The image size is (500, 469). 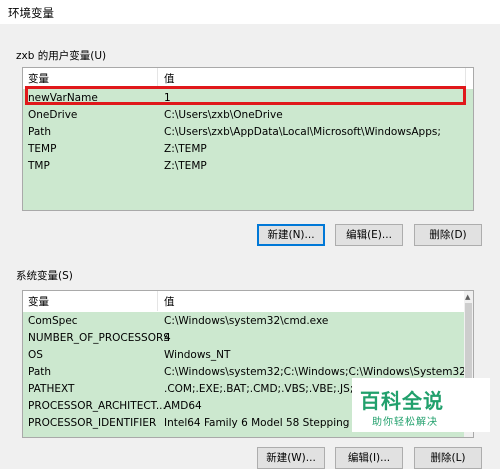 I want to click on variable-name: TMP, so click(x=39, y=166).